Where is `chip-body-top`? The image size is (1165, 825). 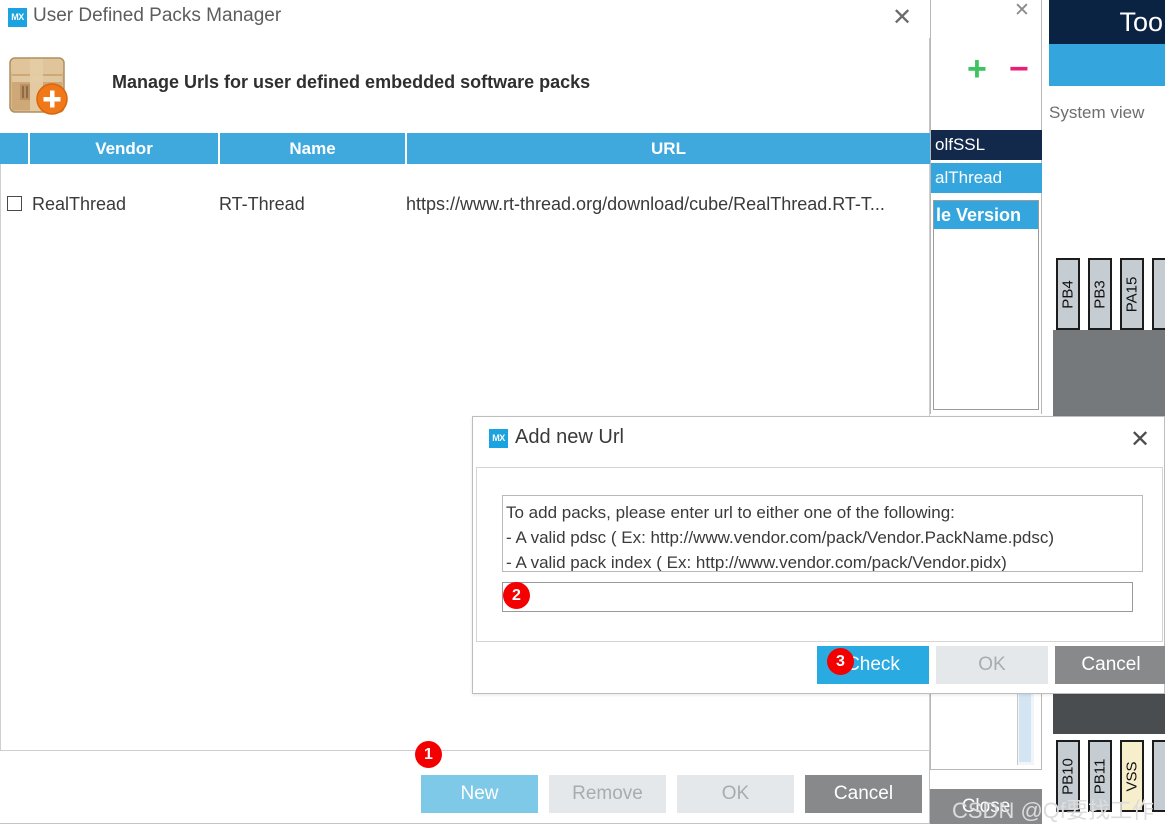
chip-body-top is located at coordinates (1109, 373).